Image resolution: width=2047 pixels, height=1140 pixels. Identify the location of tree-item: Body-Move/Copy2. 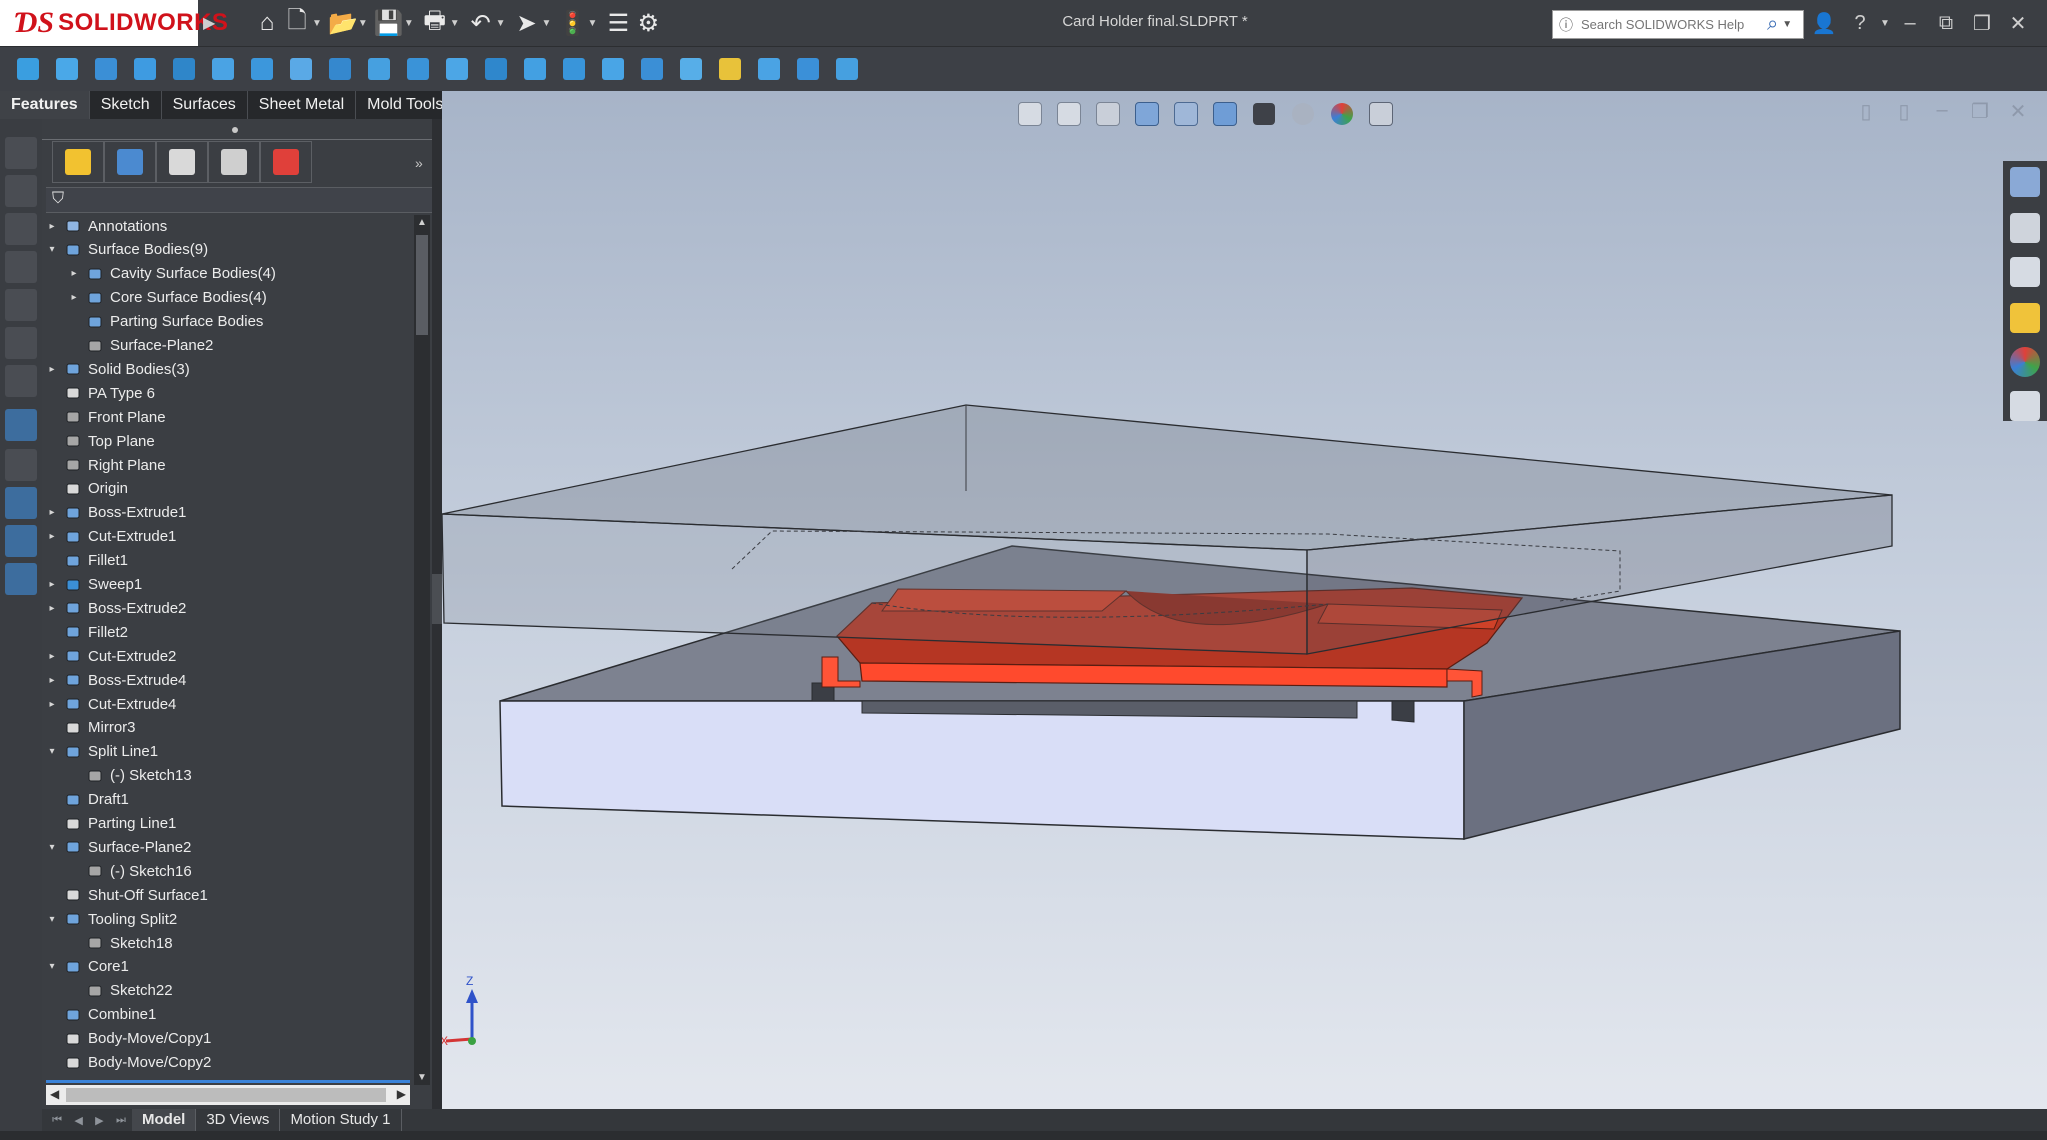
(128, 1063).